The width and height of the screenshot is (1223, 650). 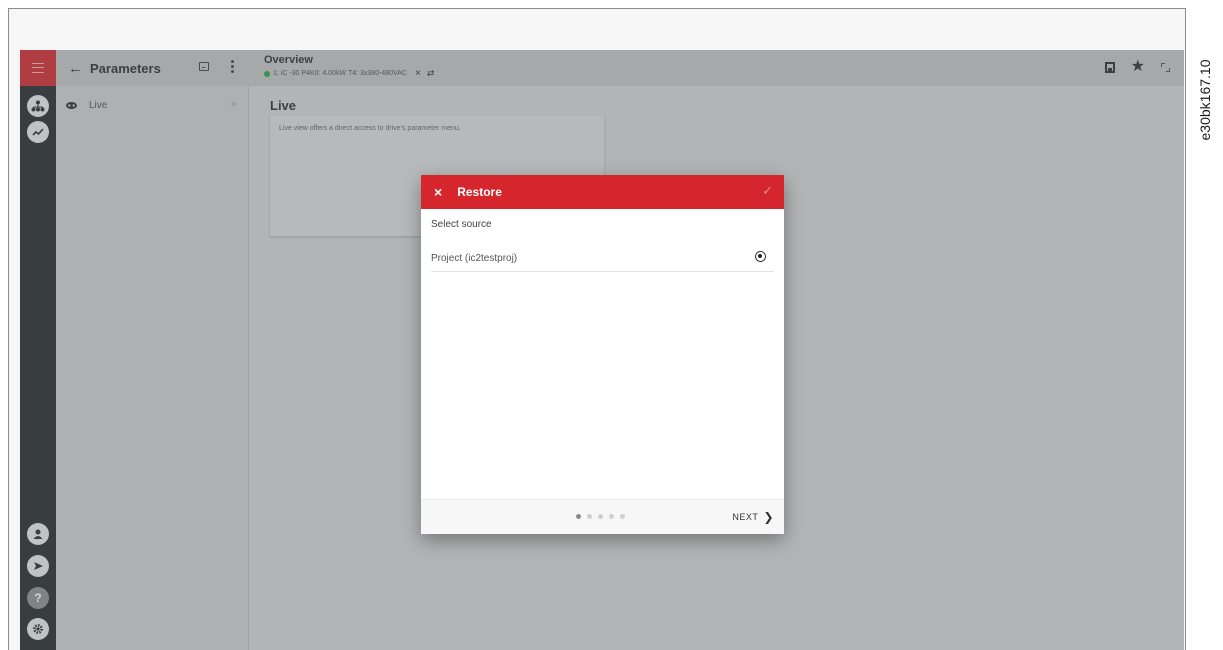 I want to click on dialog-header: × Restore ✓, so click(x=602, y=192).